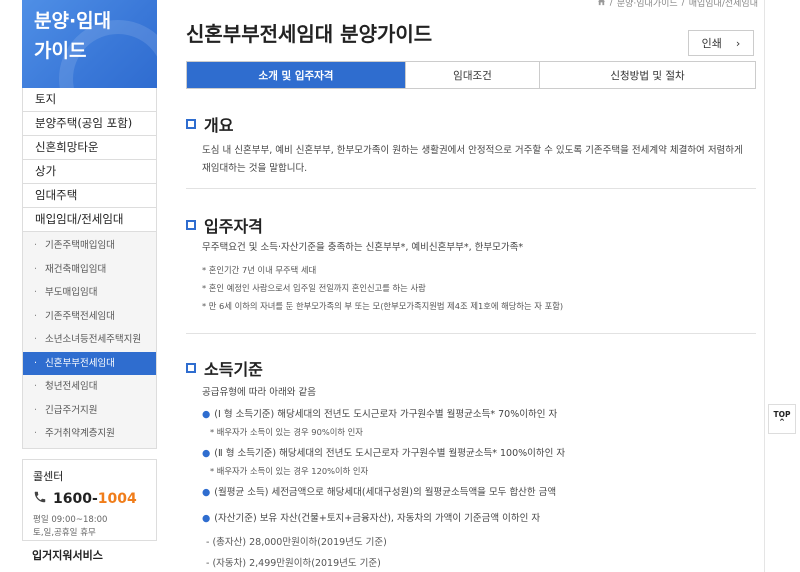  What do you see at coordinates (73, 21) in the screenshot?
I see `sidebar-heading-line1: 분양·임대` at bounding box center [73, 21].